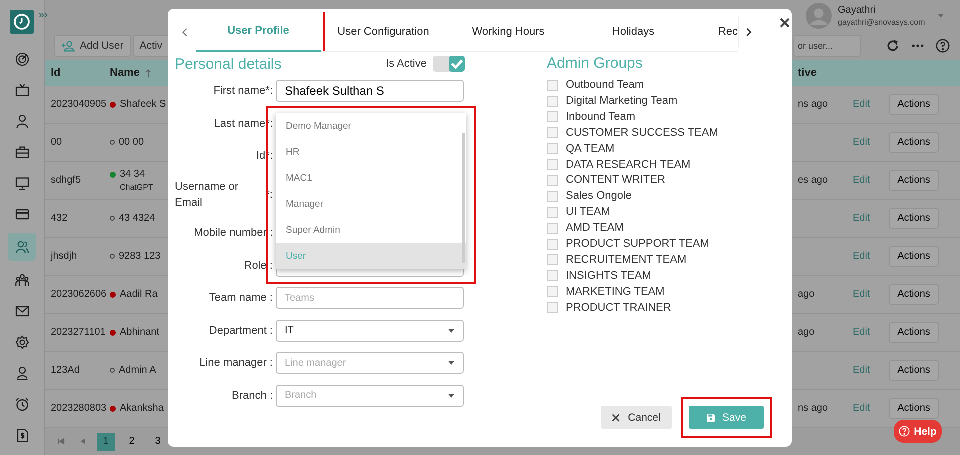 The height and width of the screenshot is (455, 960). What do you see at coordinates (406, 64) in the screenshot?
I see `toggle-label: Is Active` at bounding box center [406, 64].